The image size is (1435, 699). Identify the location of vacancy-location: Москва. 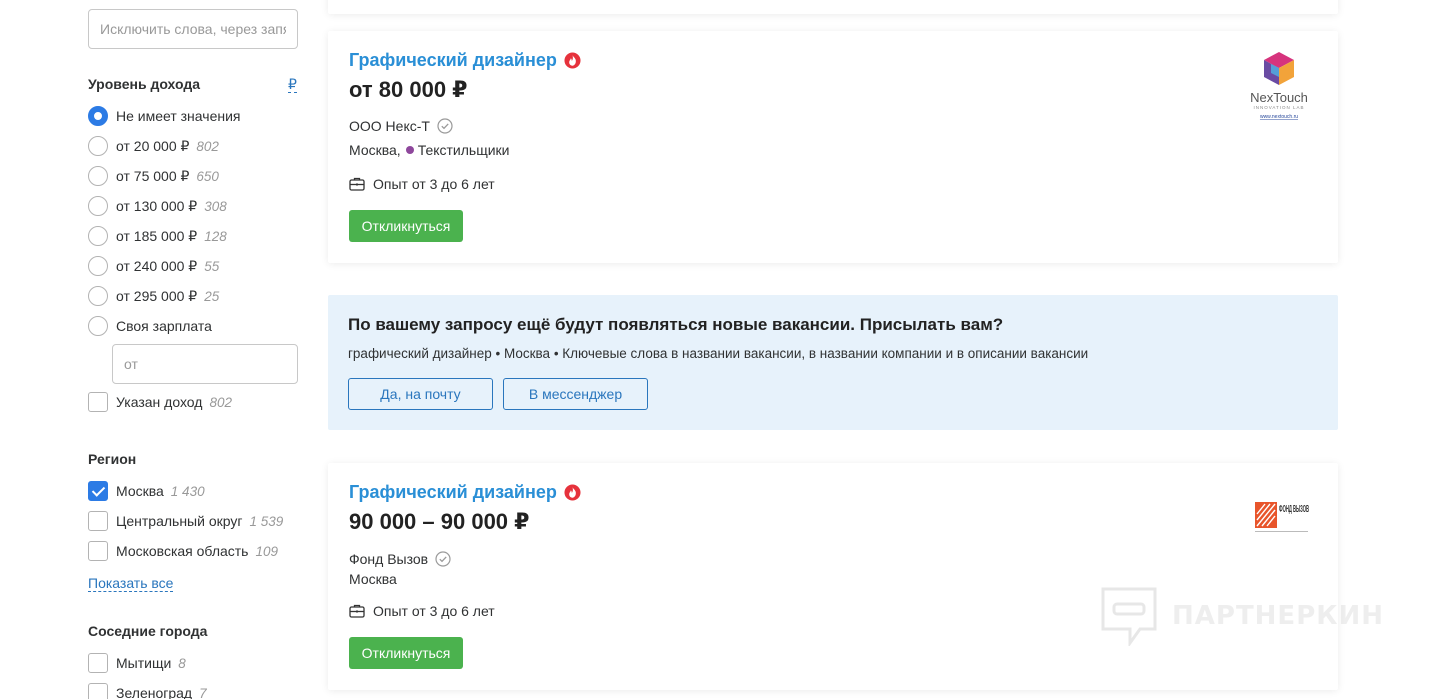
(373, 579).